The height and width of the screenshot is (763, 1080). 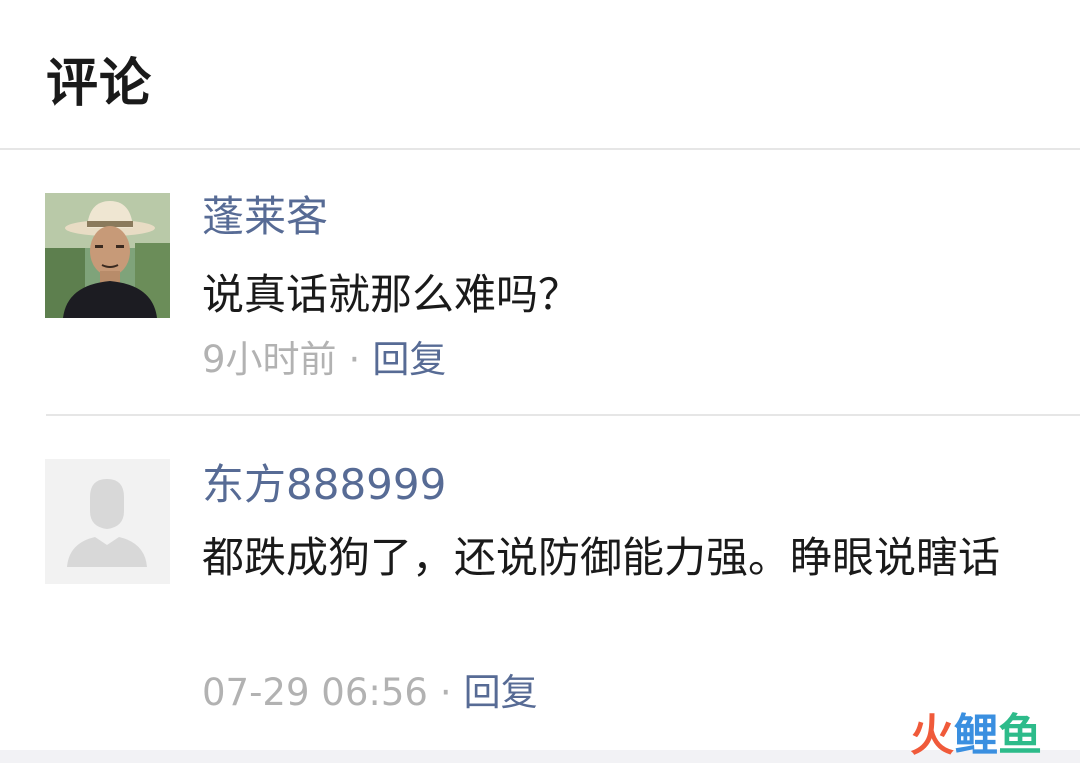 What do you see at coordinates (391, 294) in the screenshot?
I see `comment-content: 说真话就那么难吗？` at bounding box center [391, 294].